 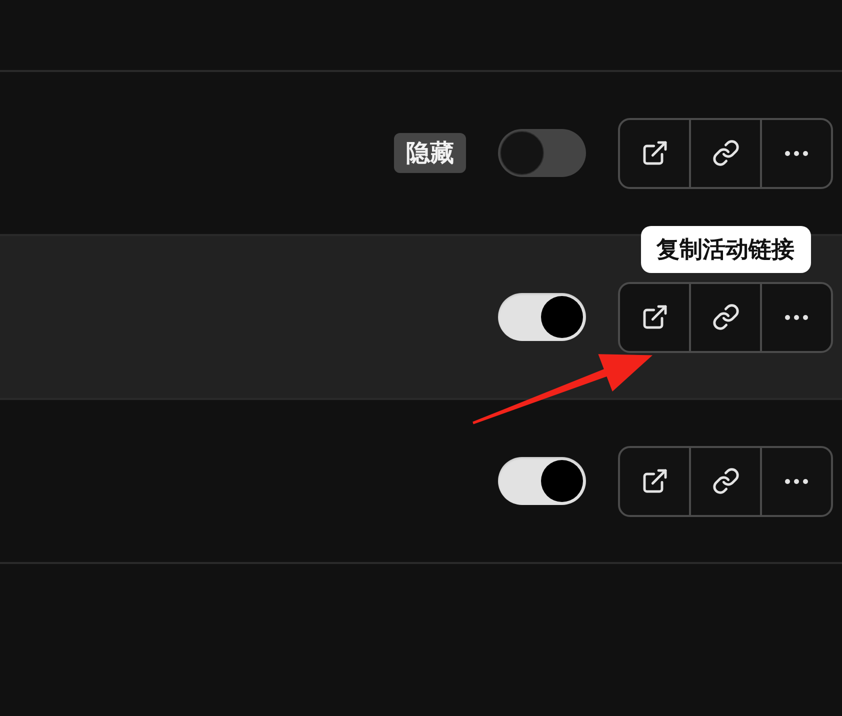 I want to click on status-tag: 隐藏, so click(x=430, y=153).